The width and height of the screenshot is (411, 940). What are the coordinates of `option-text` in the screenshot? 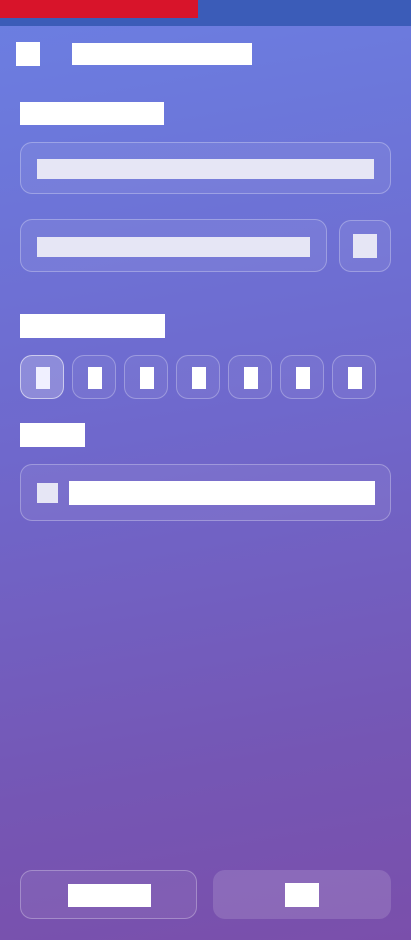 It's located at (222, 493).